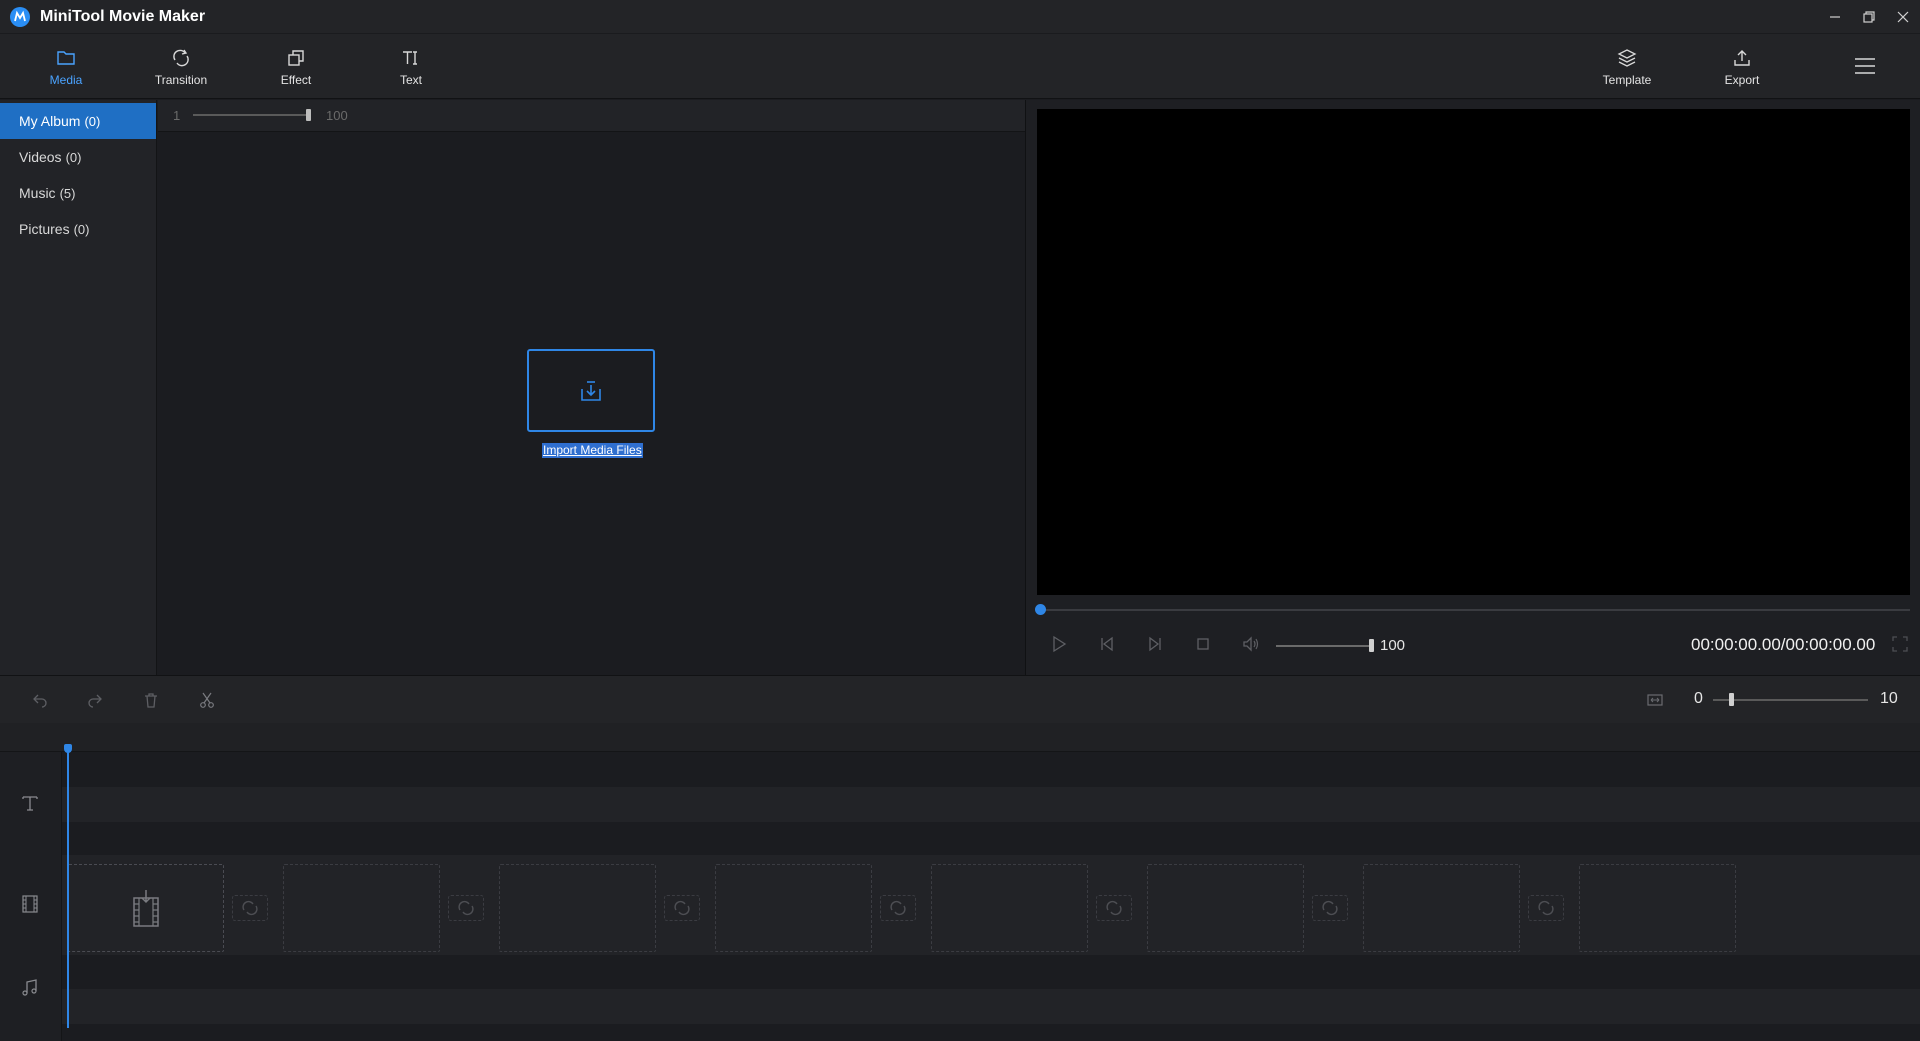  I want to click on previous-frame-button, so click(1107, 644).